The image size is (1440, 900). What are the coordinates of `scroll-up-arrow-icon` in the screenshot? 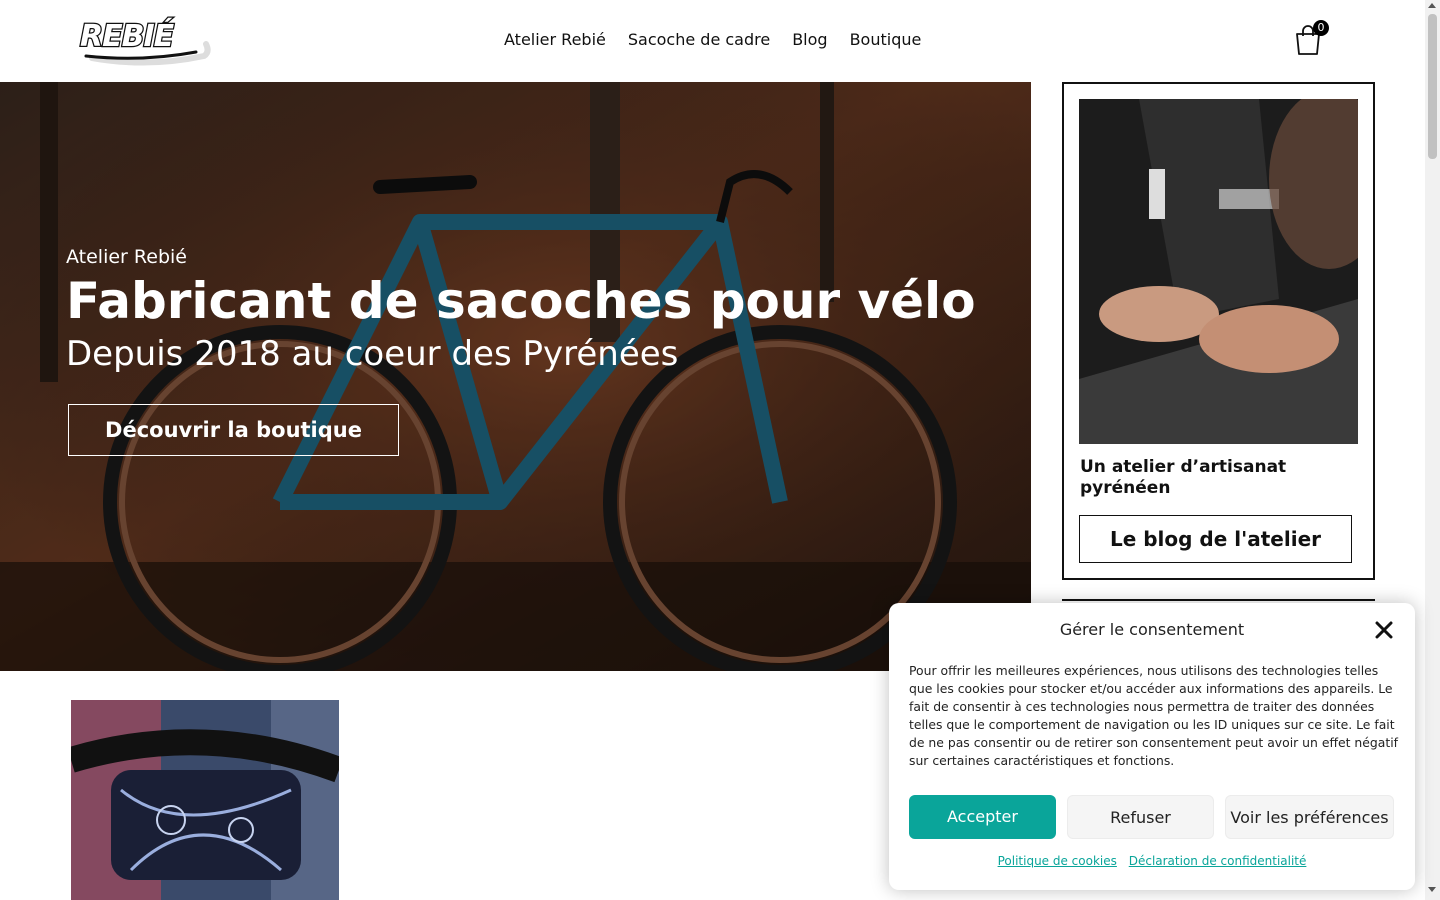 It's located at (1432, 5).